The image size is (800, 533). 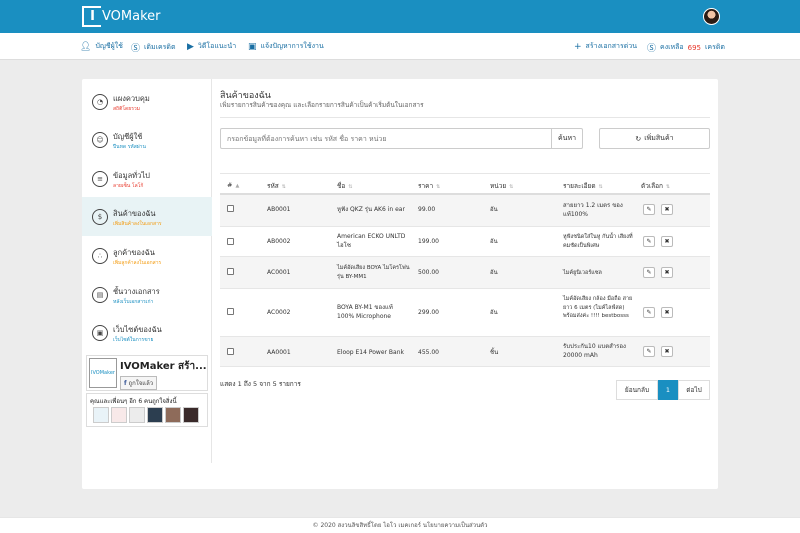 What do you see at coordinates (211, 46) in the screenshot?
I see `subnav-videos: ▶ วิดีโอแนะนำ` at bounding box center [211, 46].